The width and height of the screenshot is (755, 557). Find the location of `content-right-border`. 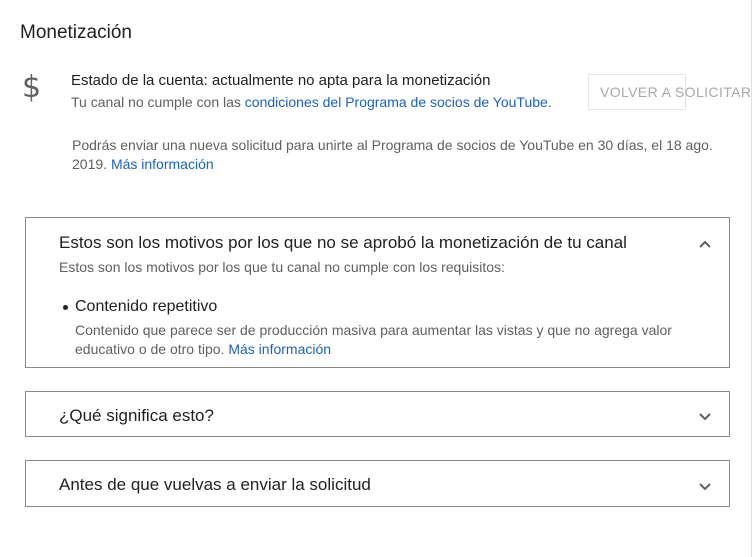

content-right-border is located at coordinates (751, 278).